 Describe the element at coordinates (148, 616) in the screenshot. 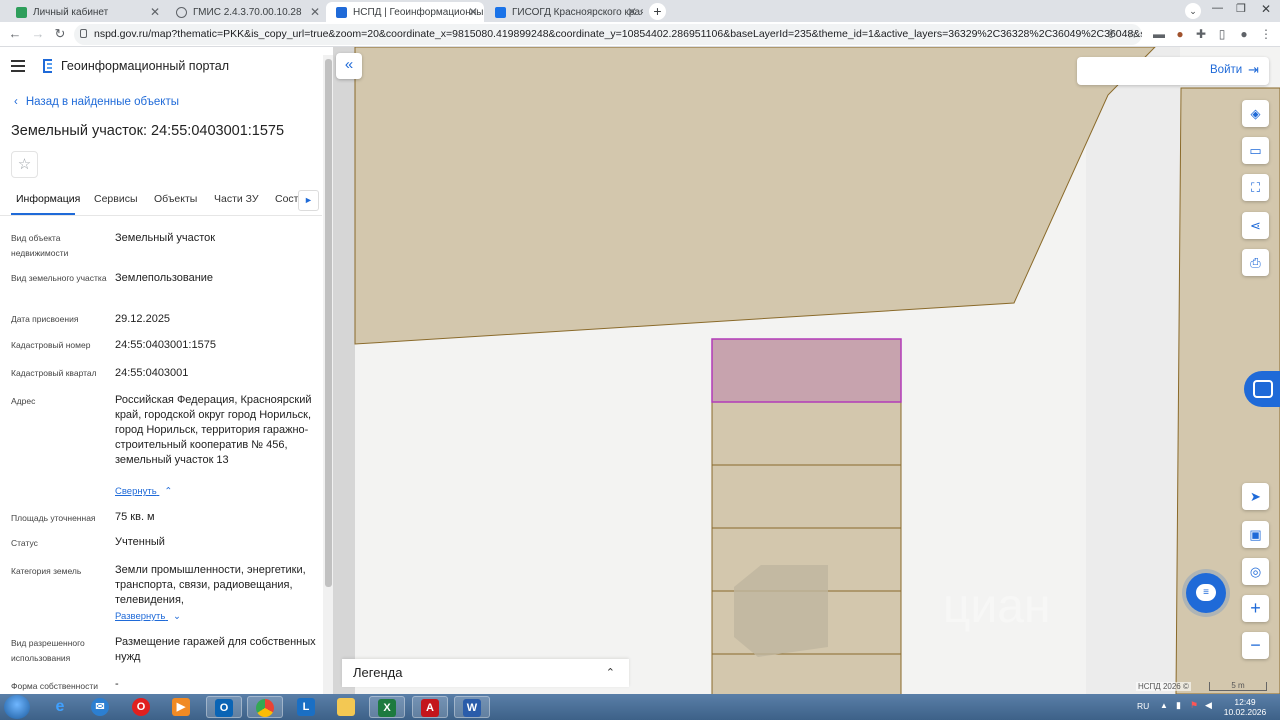

I see `expand-category-link: Развернуть ⌄` at that location.